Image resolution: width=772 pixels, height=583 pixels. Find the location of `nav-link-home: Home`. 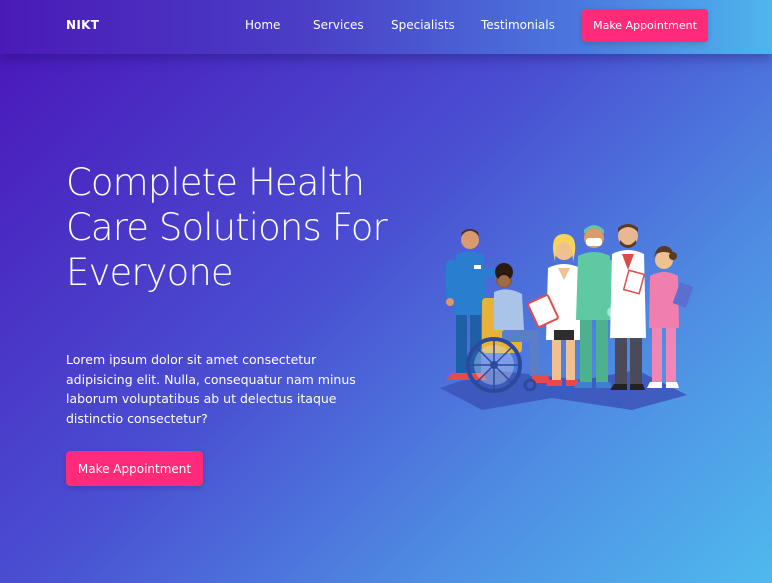

nav-link-home: Home is located at coordinates (262, 25).